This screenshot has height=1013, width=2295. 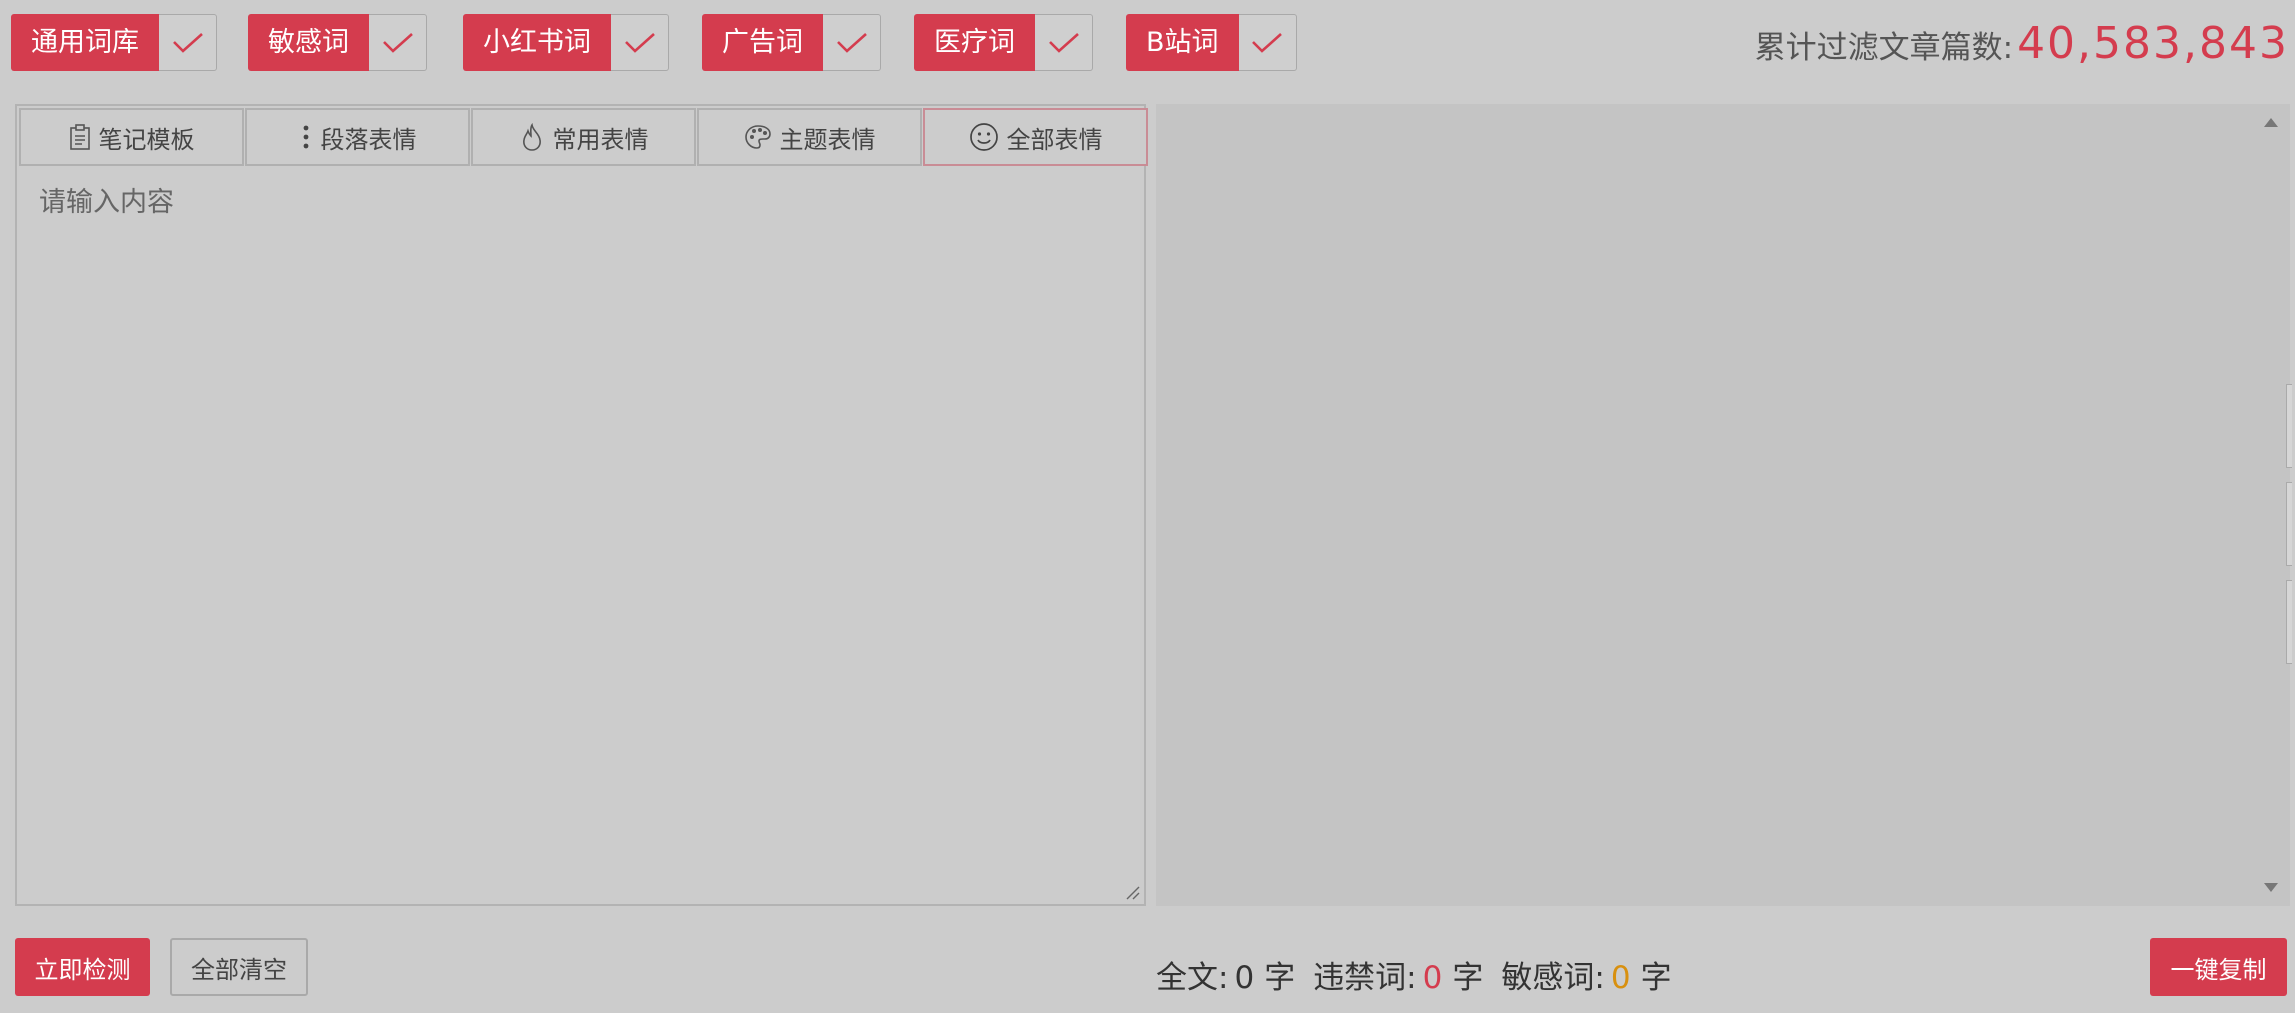 I want to click on tab-common-emoji: 常用表情, so click(x=583, y=137).